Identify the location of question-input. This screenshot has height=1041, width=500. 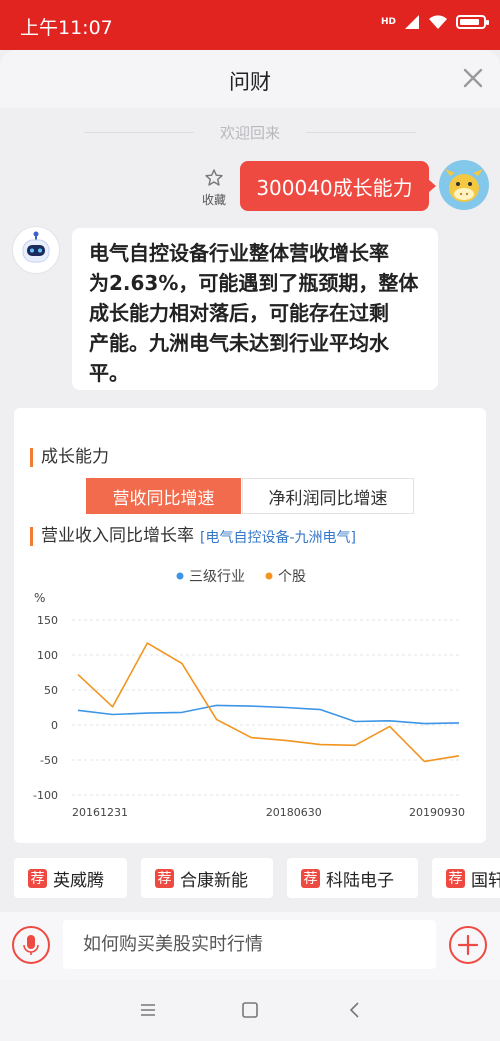
(249, 944).